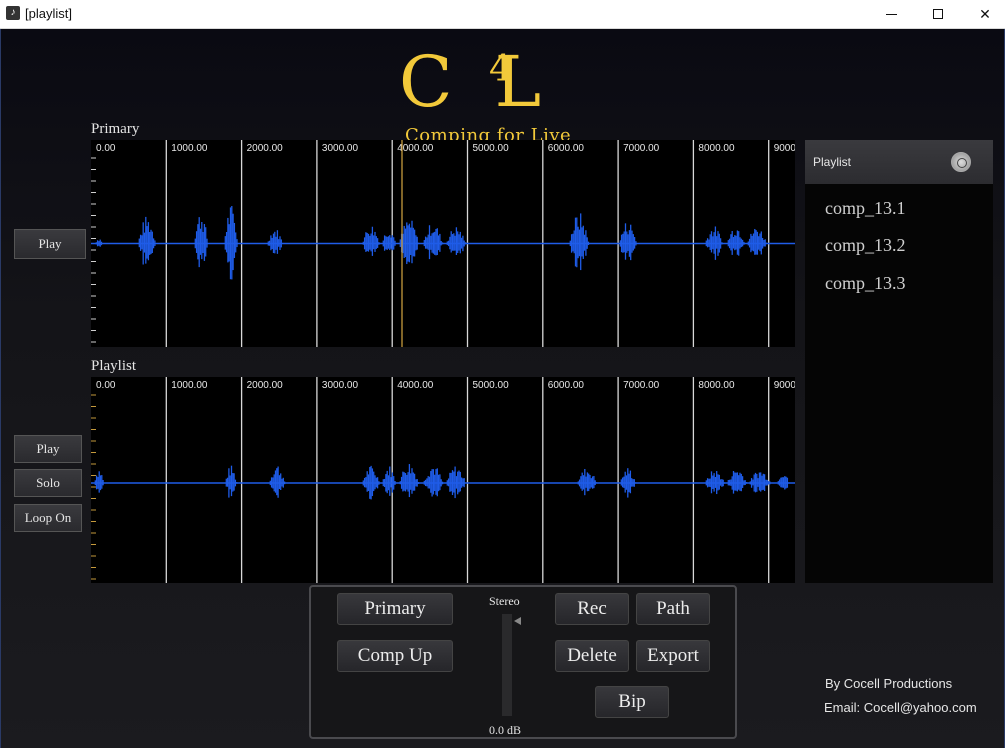 The image size is (1005, 748). What do you see at coordinates (115, 129) in the screenshot?
I see `primary-label: Primary` at bounding box center [115, 129].